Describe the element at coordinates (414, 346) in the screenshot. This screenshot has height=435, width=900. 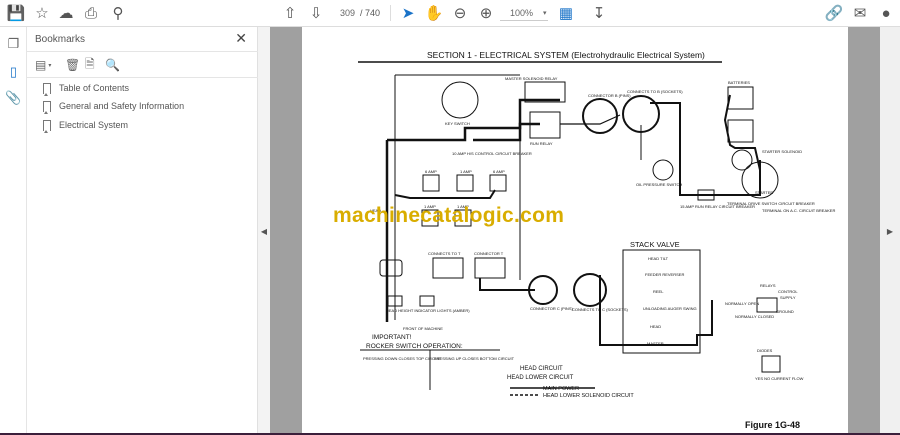
I see `label: ROCKER SWITCH OPERATION:` at that location.